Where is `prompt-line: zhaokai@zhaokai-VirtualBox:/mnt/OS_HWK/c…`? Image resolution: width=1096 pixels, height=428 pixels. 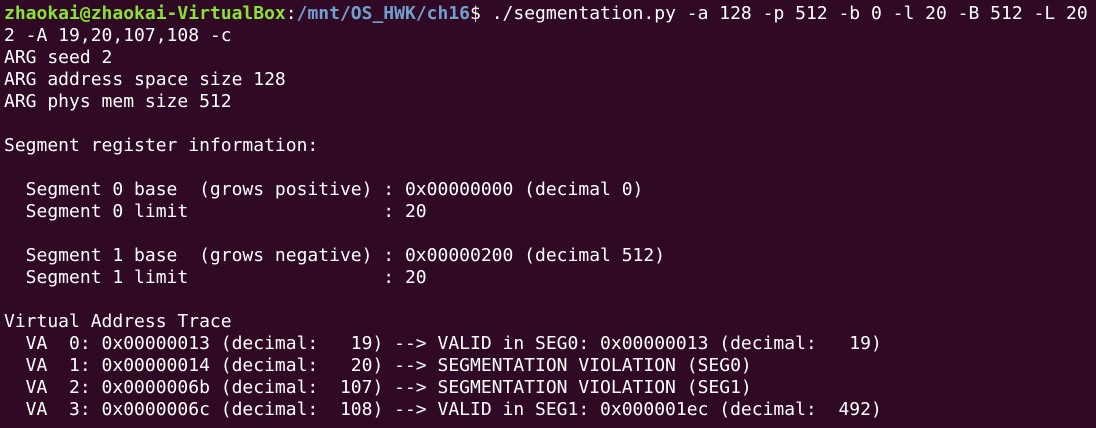
prompt-line: zhaokai@zhaokai-VirtualBox:/mnt/OS_HWK/c… is located at coordinates (550, 14).